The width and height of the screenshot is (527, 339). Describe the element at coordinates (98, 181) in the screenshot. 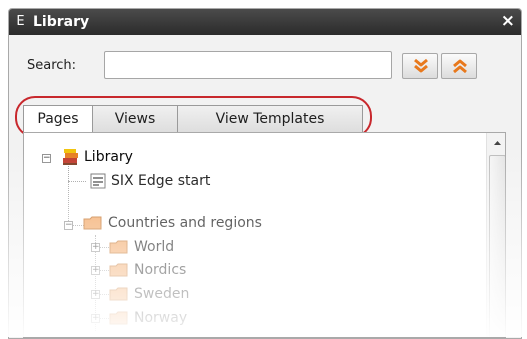

I see `page-icon` at that location.